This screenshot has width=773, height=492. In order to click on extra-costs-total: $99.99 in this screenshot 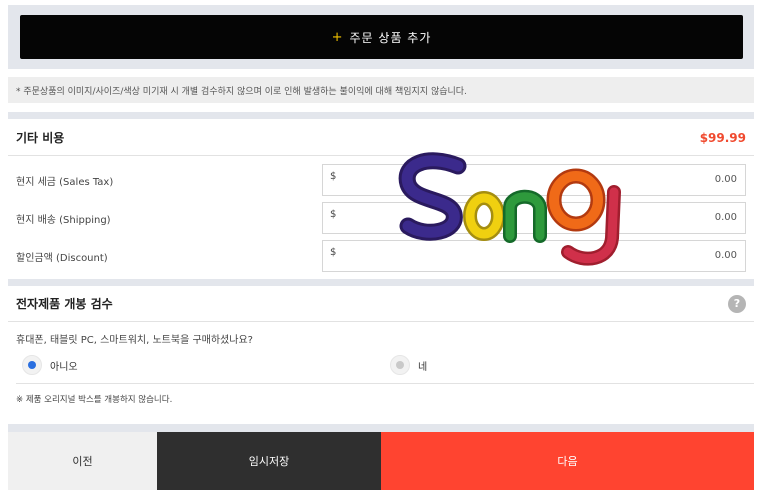, I will do `click(722, 137)`.